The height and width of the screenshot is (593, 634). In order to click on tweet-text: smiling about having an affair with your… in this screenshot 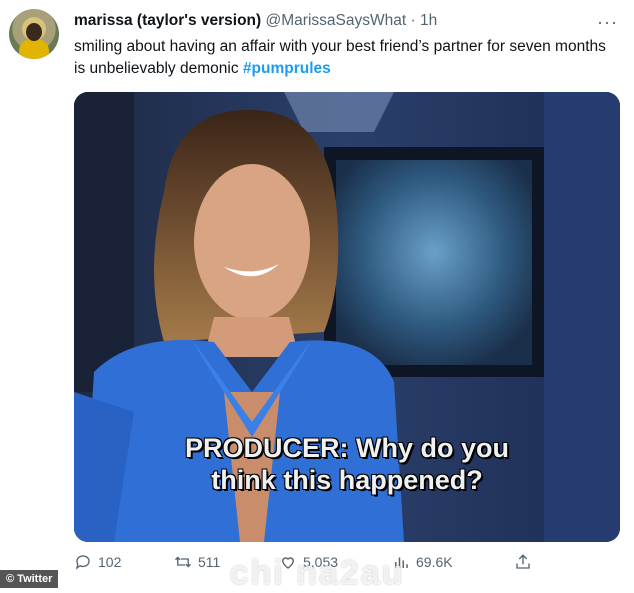, I will do `click(344, 58)`.